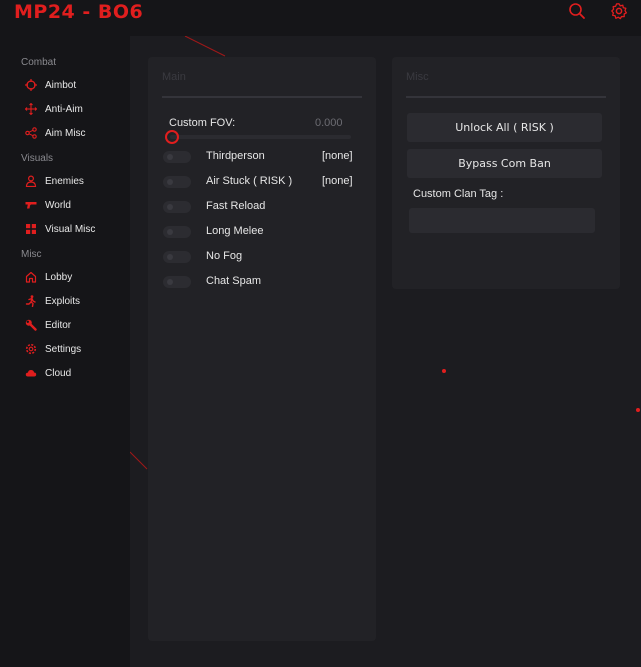  I want to click on bypass-com-ban-button: Bypass Com Ban, so click(504, 163).